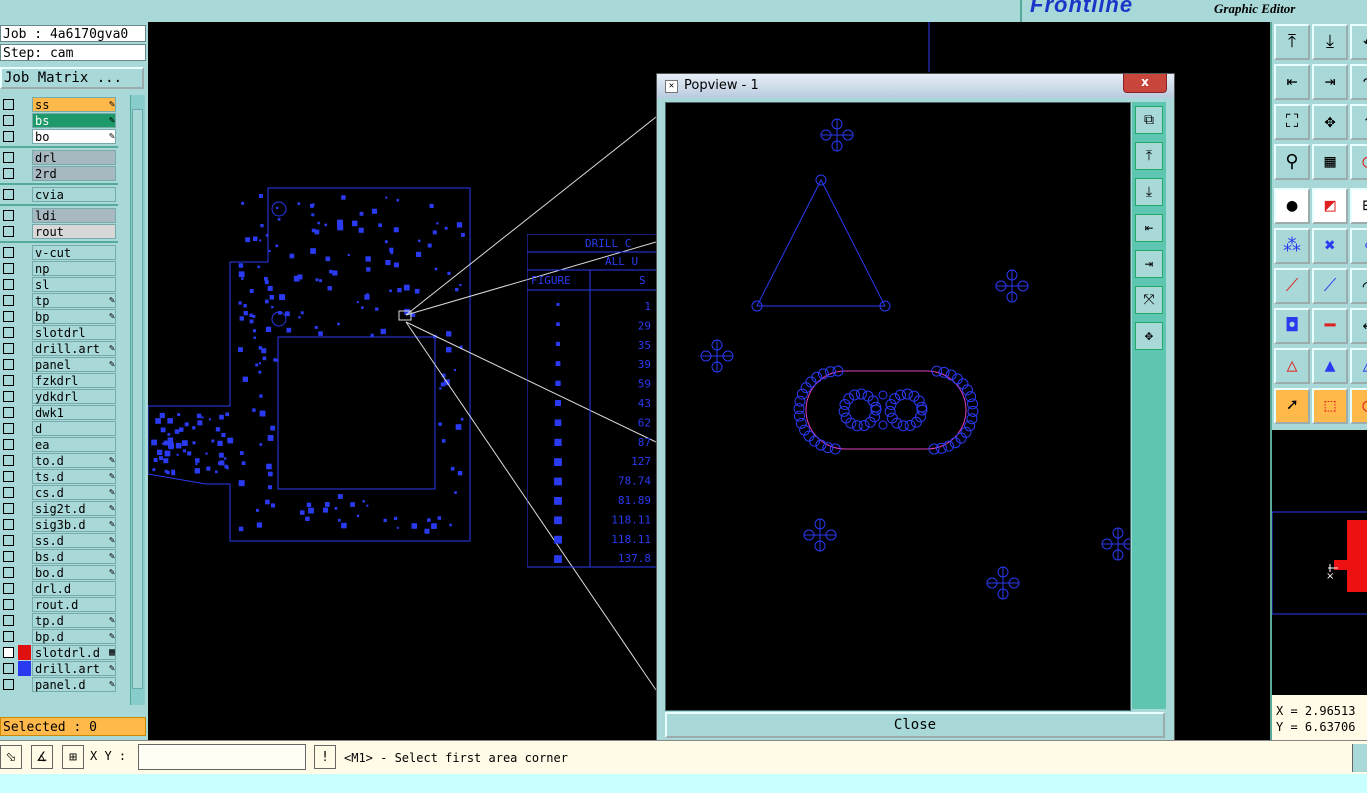 The height and width of the screenshot is (793, 1367). What do you see at coordinates (74, 348) in the screenshot?
I see `layer-name: drill.art` at bounding box center [74, 348].